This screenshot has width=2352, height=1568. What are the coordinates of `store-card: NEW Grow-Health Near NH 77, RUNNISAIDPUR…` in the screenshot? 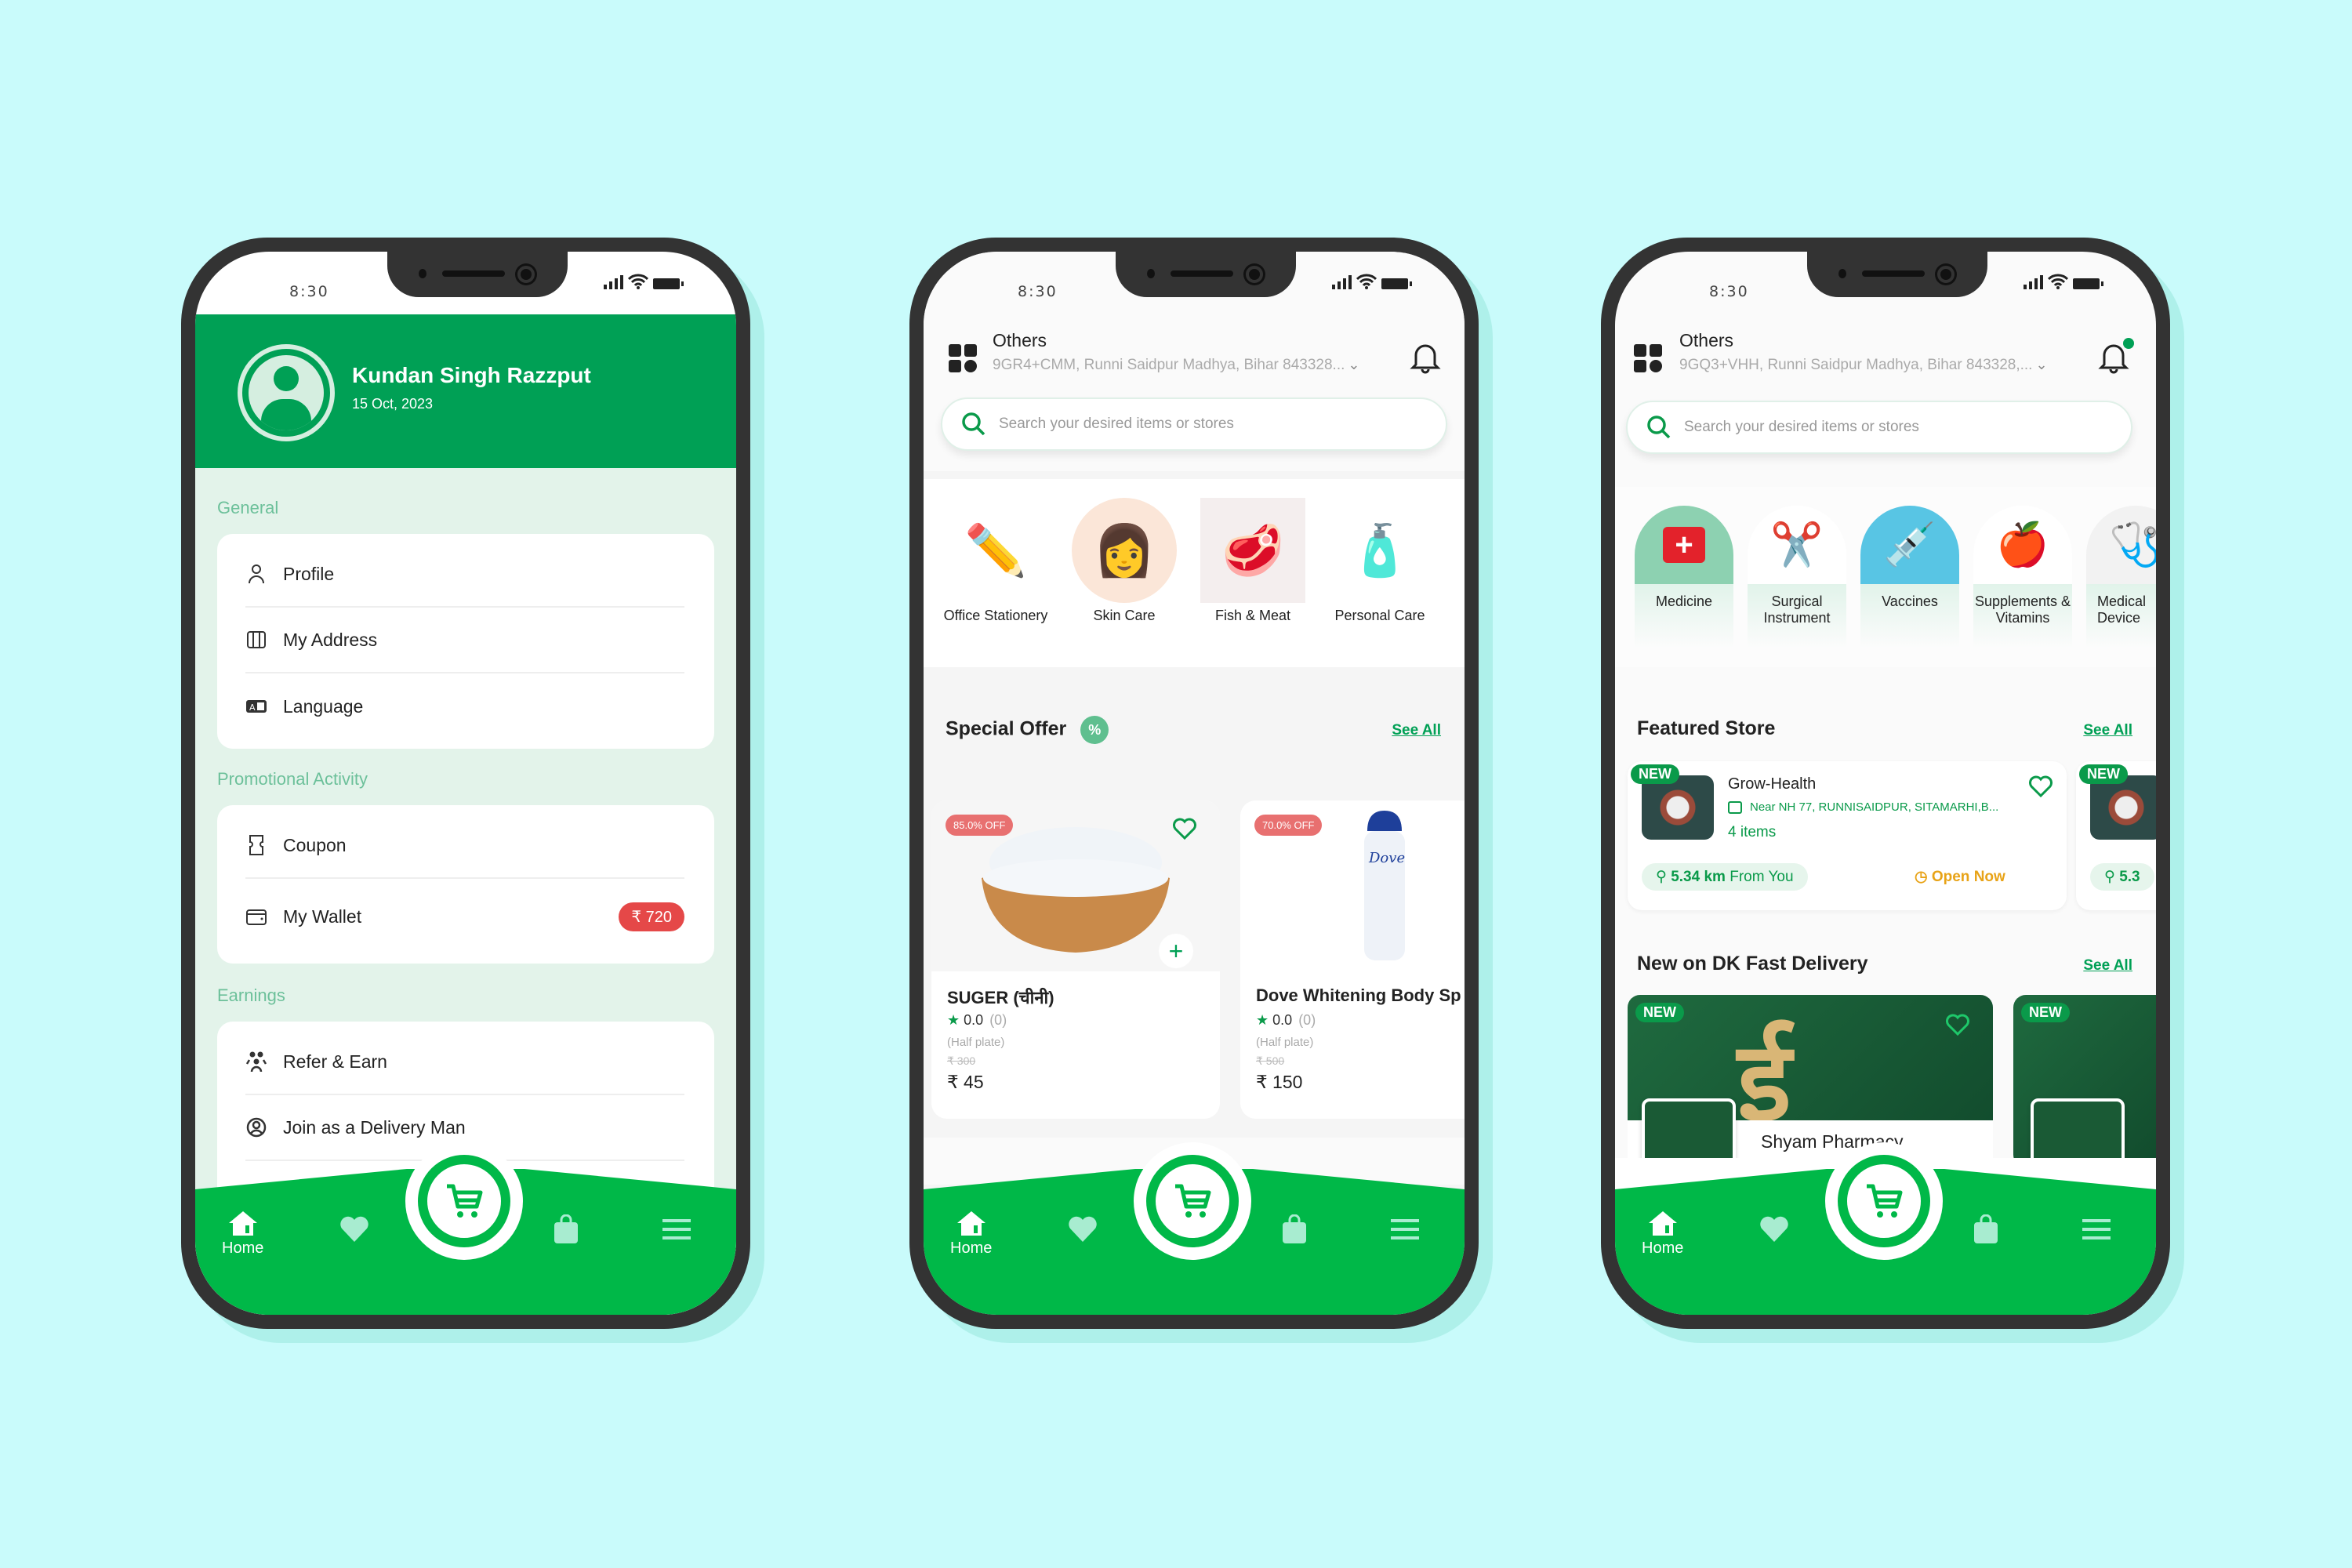 It's located at (1848, 835).